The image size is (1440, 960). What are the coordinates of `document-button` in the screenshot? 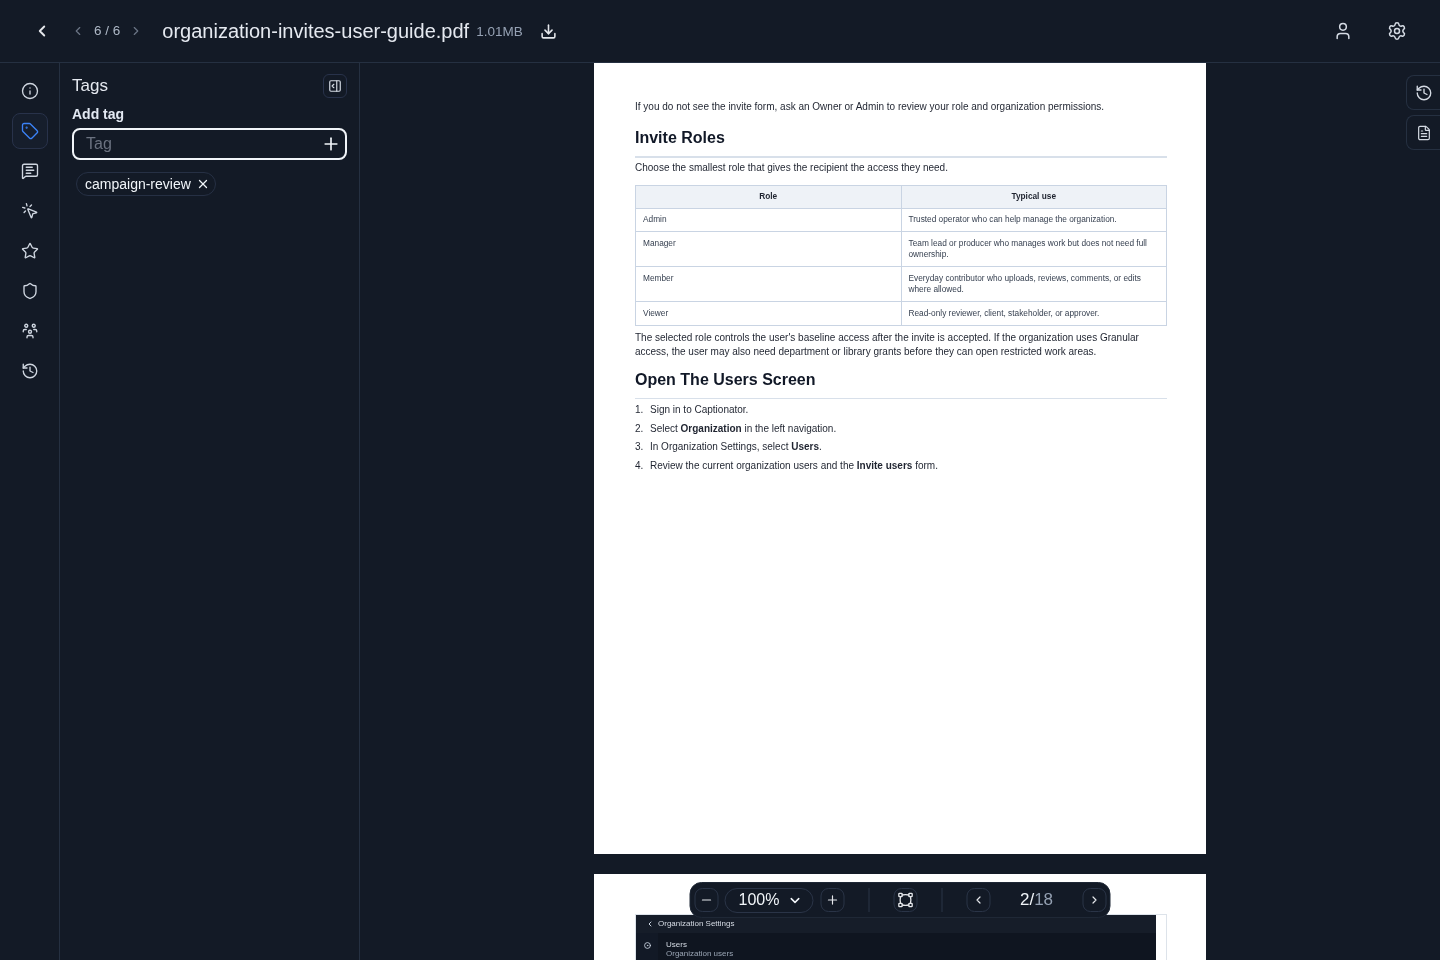 It's located at (1423, 132).